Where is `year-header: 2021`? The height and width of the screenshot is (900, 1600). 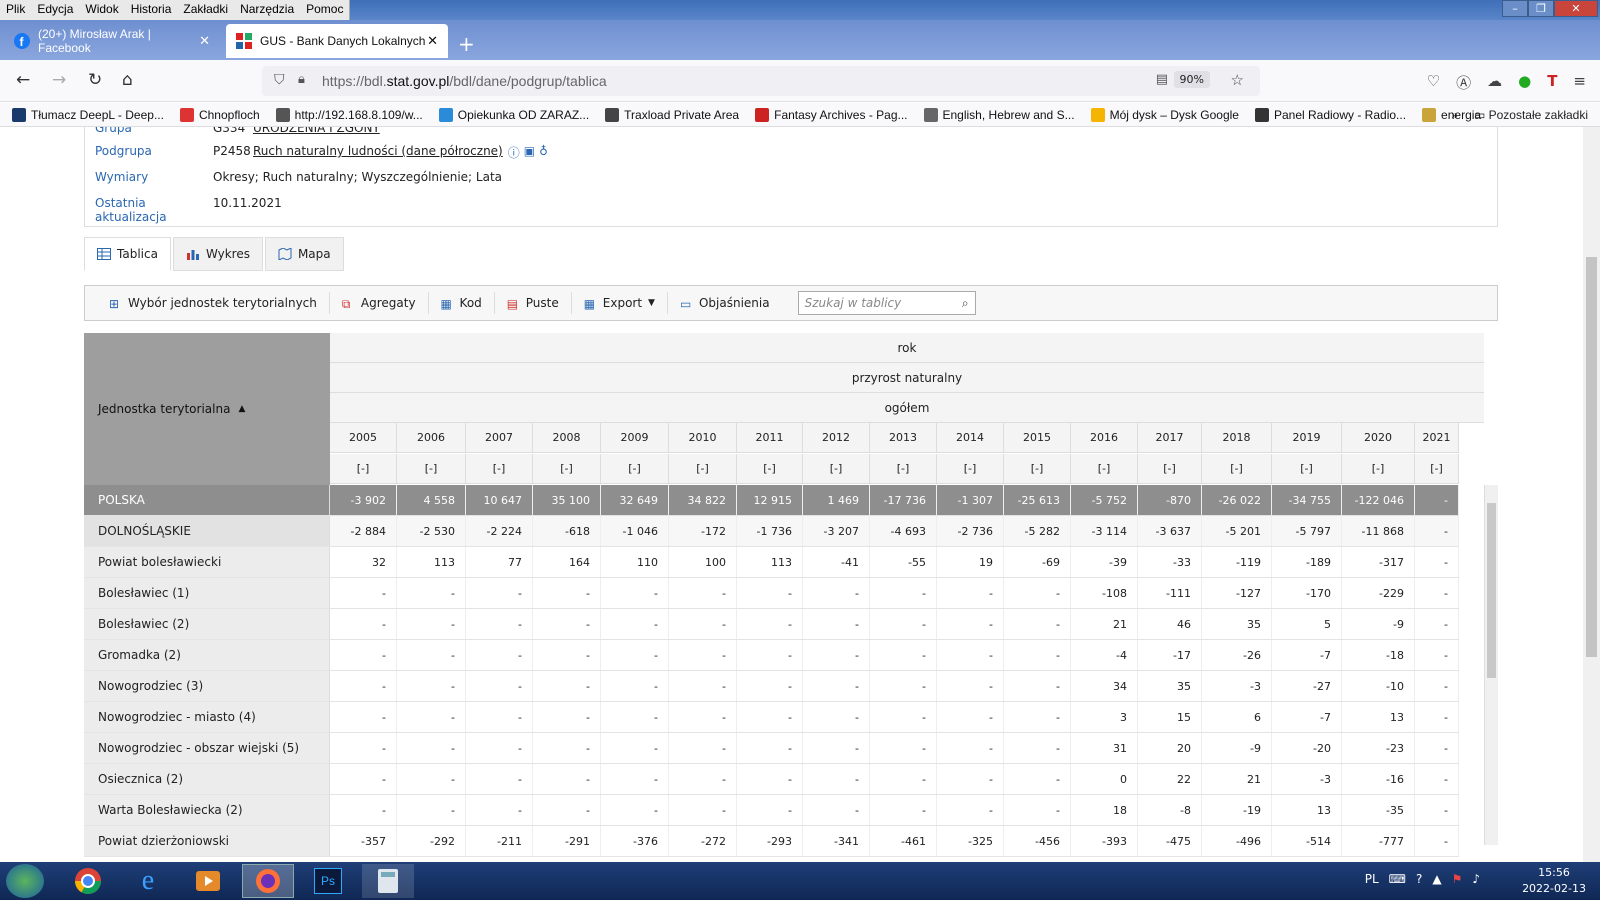
year-header: 2021 is located at coordinates (1437, 438).